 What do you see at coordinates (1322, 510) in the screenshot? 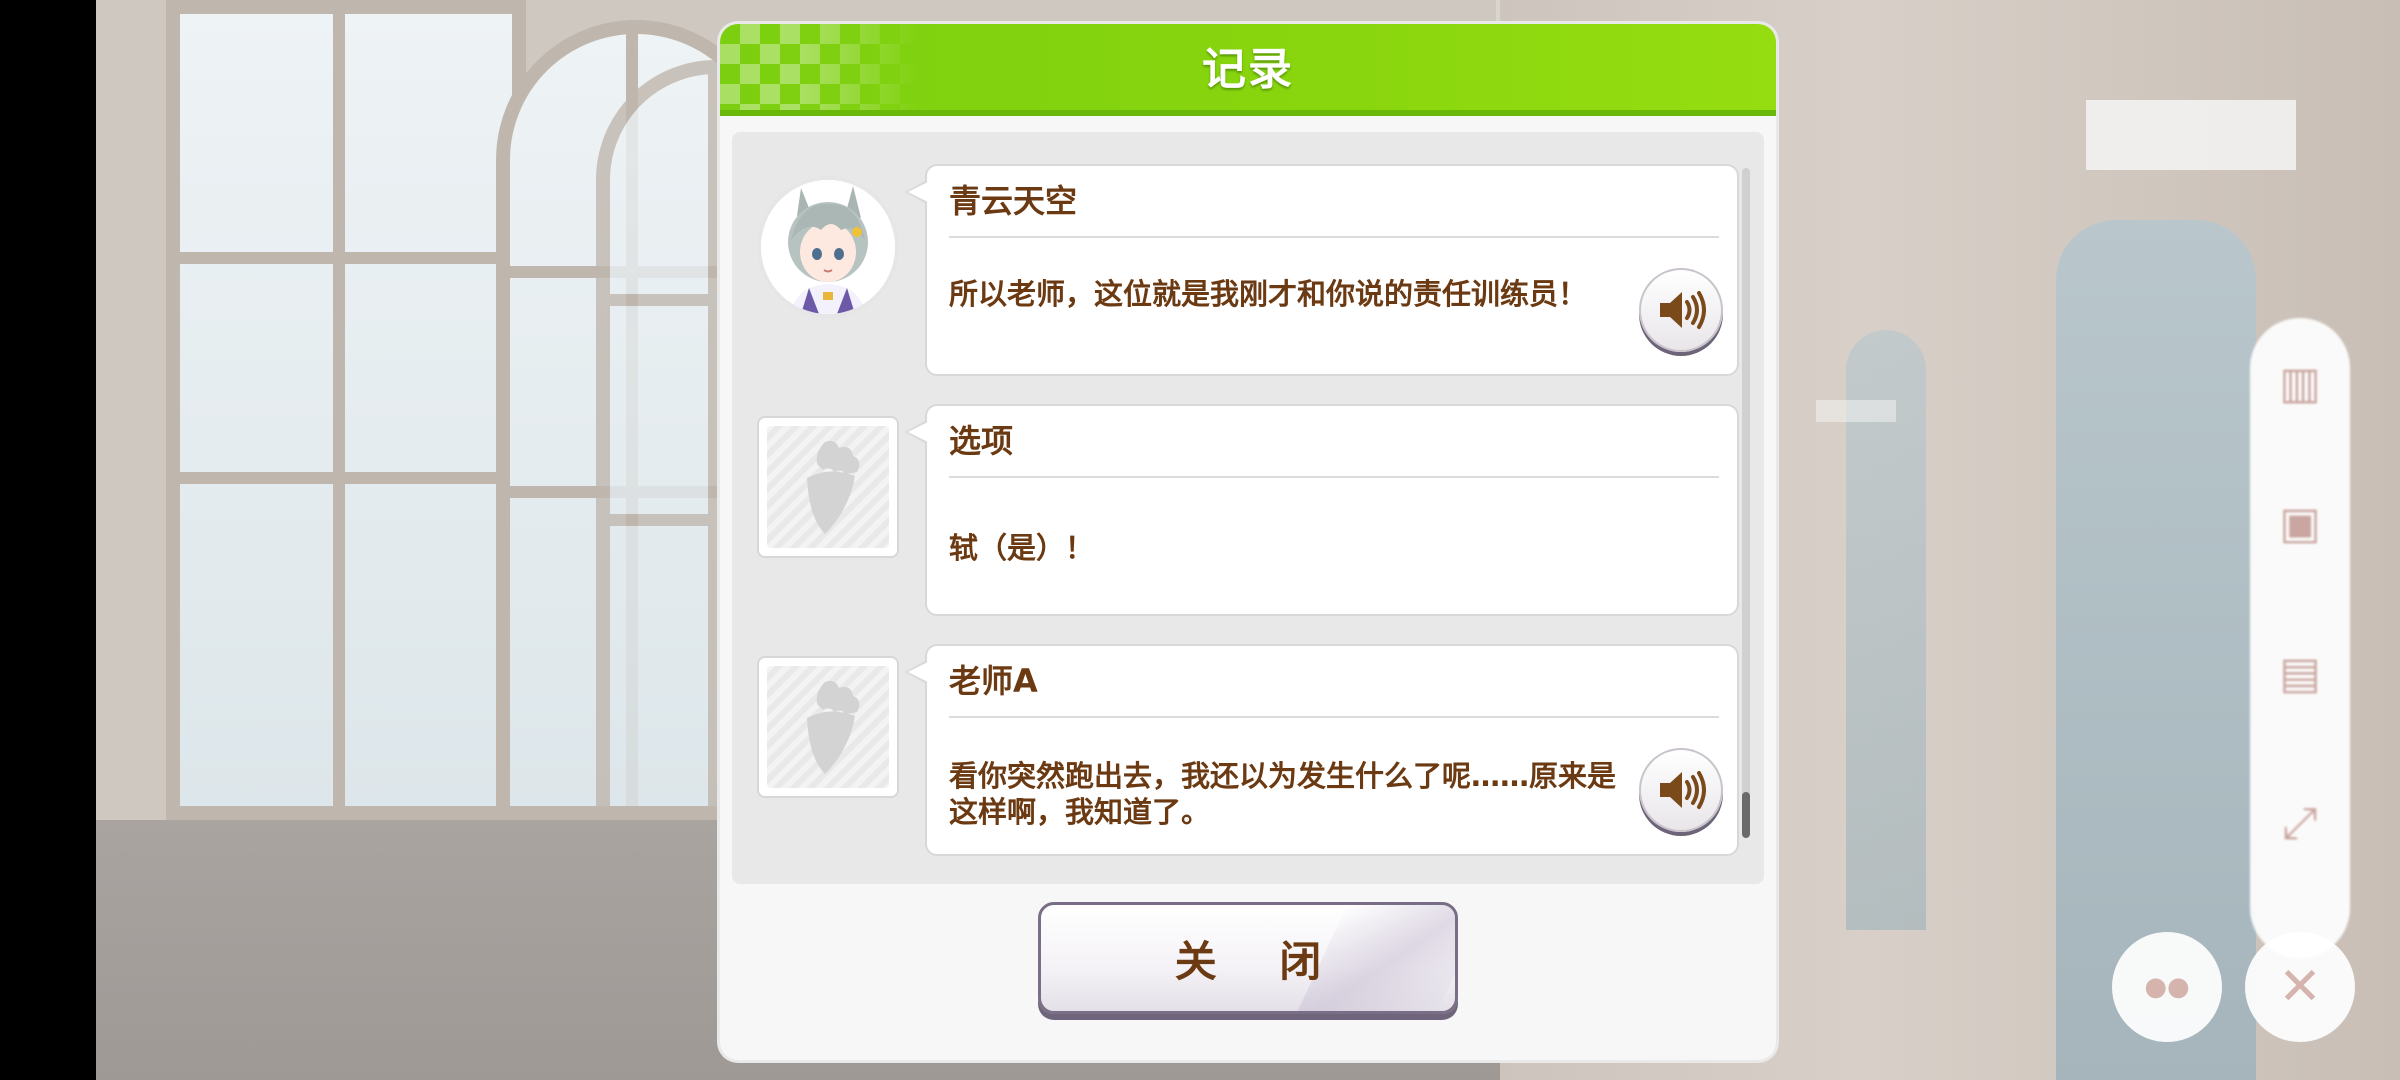
I see `dialogue-bubble: 选项 轼（是）！` at bounding box center [1322, 510].